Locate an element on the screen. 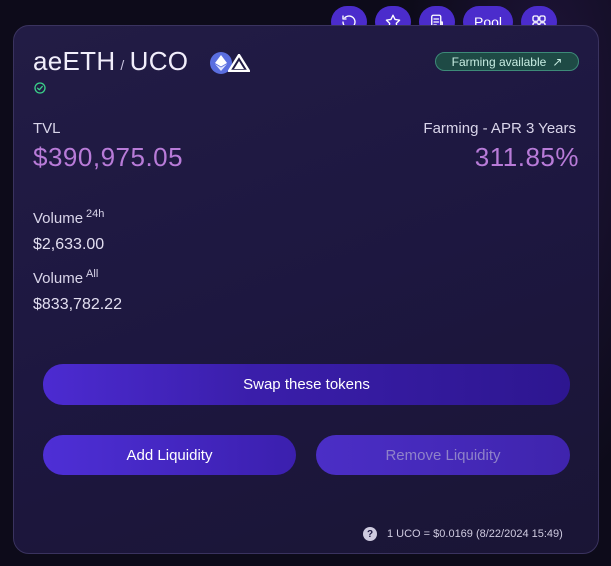 The width and height of the screenshot is (611, 566). volume-24h-text: Volume is located at coordinates (58, 218).